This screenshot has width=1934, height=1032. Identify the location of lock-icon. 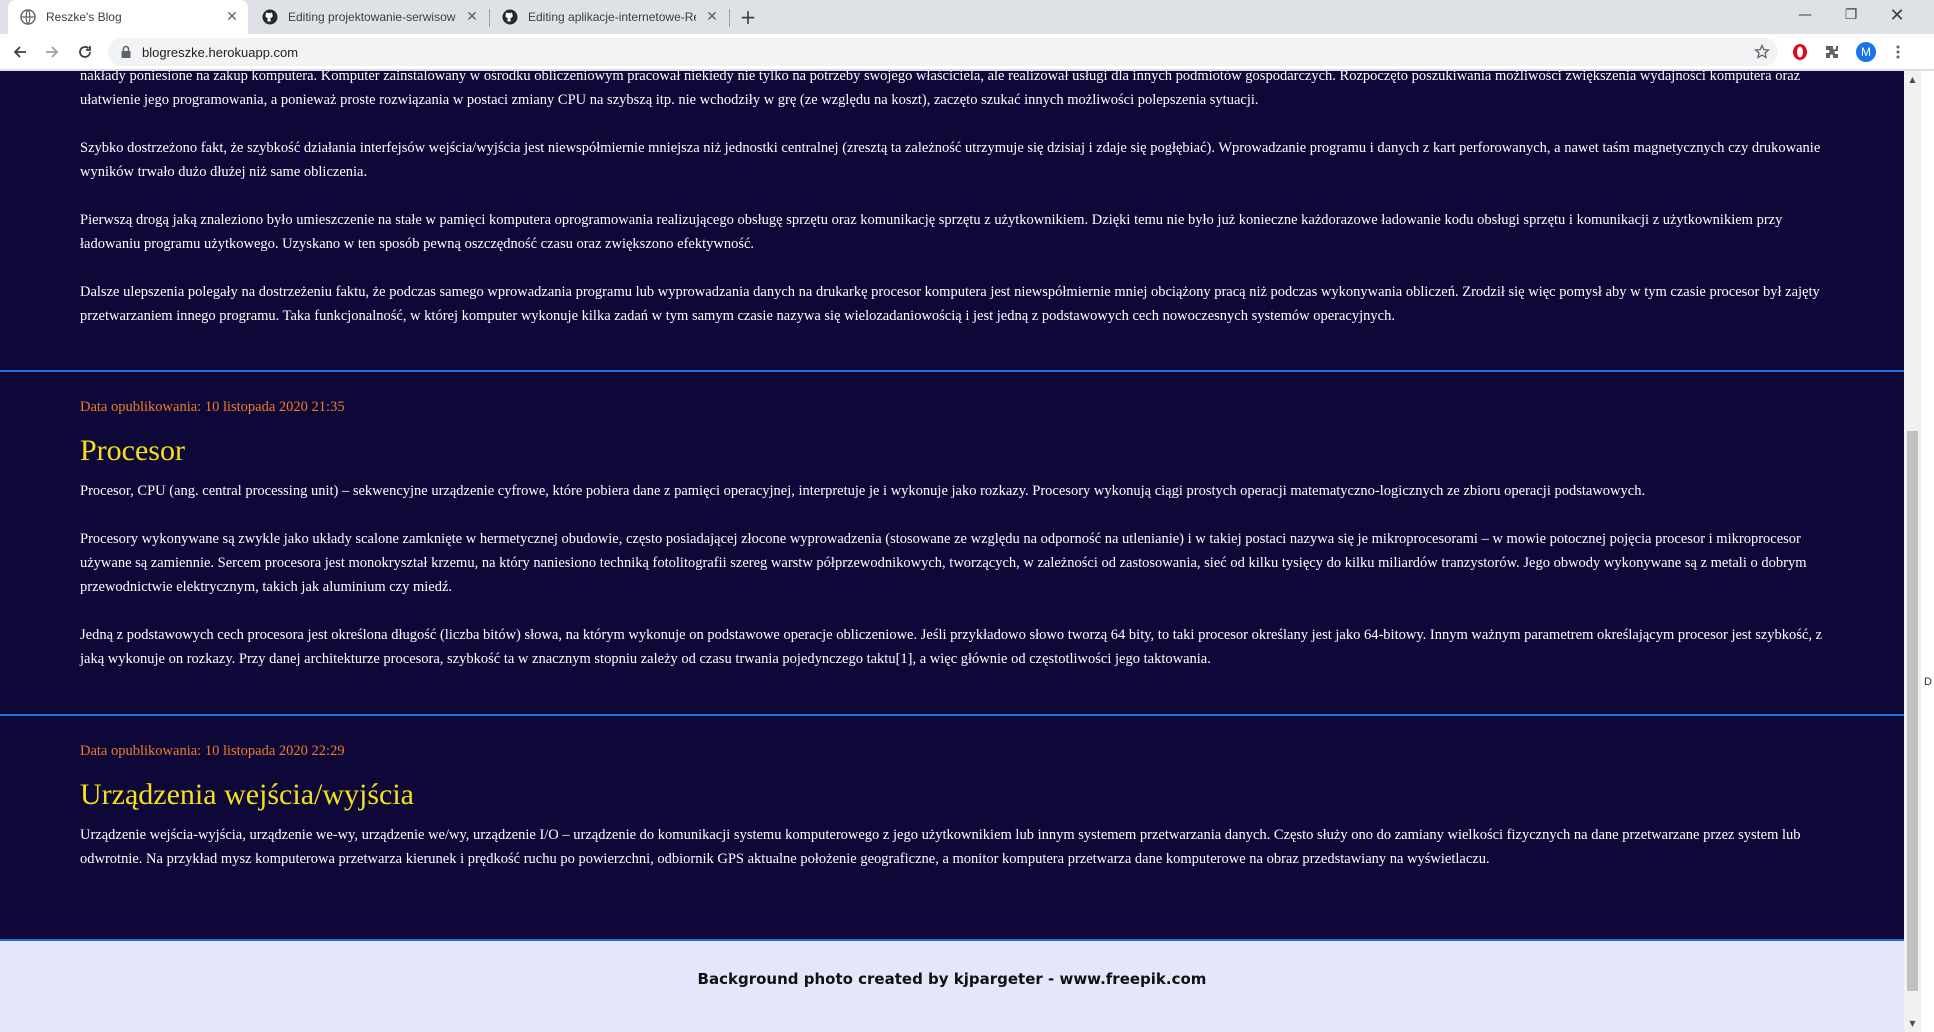
(126, 52).